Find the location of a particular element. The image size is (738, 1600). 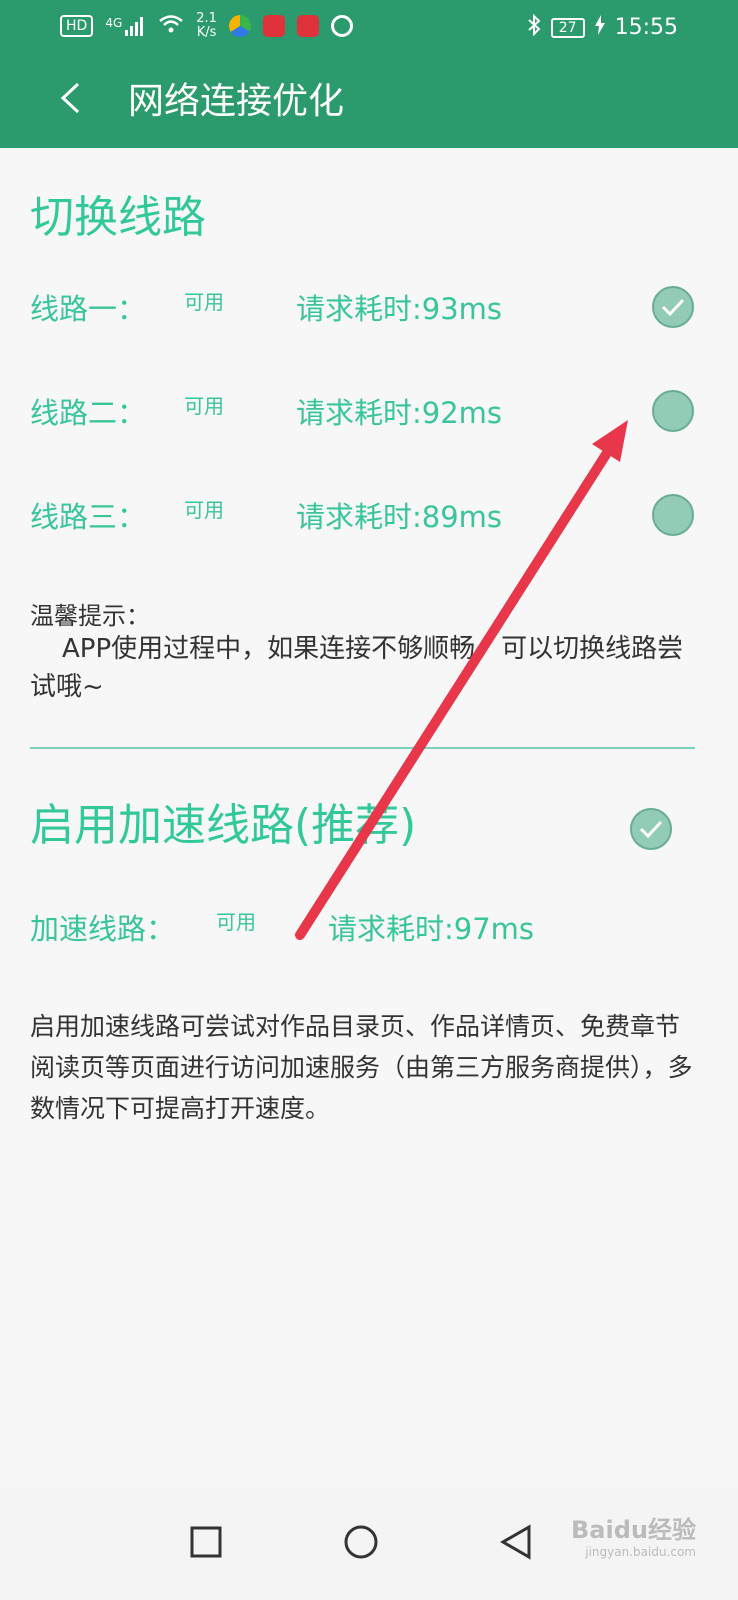

home-button is located at coordinates (361, 1542).